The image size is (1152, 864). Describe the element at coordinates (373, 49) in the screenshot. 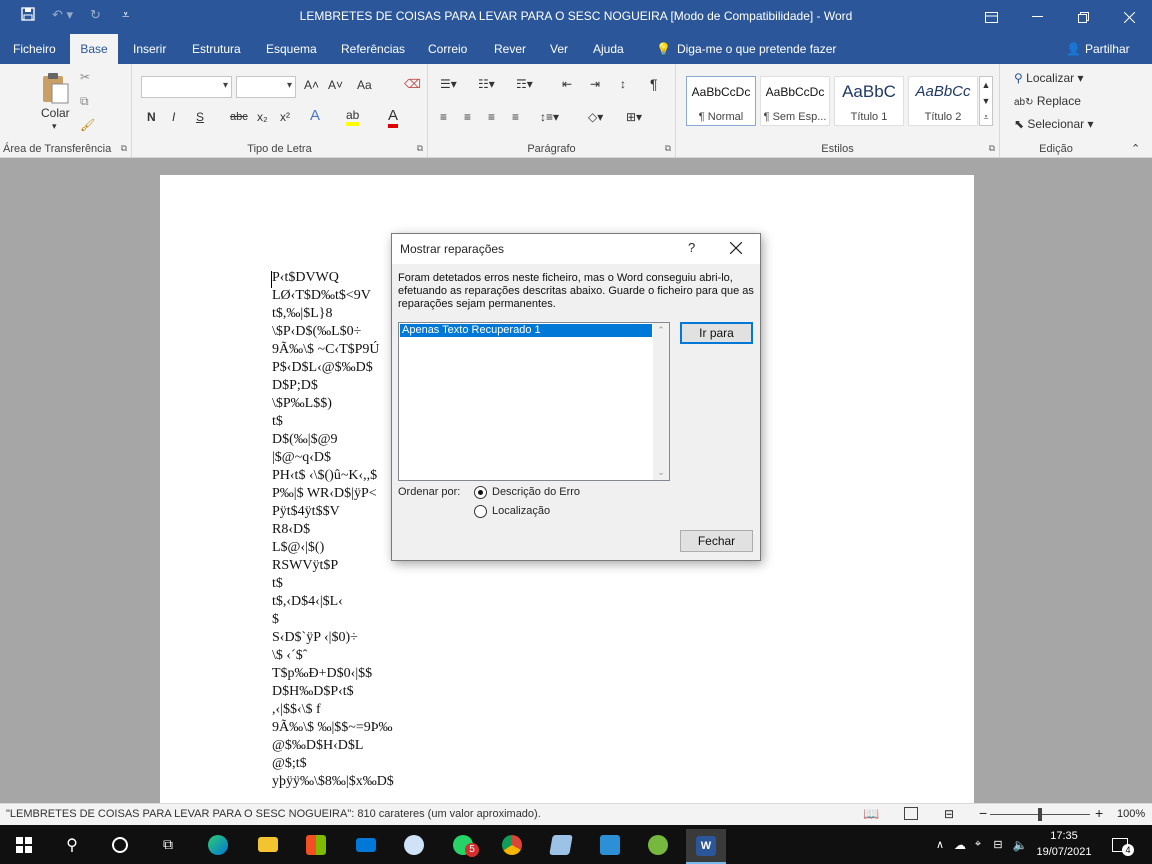

I see `tab-referencias: Referências` at that location.